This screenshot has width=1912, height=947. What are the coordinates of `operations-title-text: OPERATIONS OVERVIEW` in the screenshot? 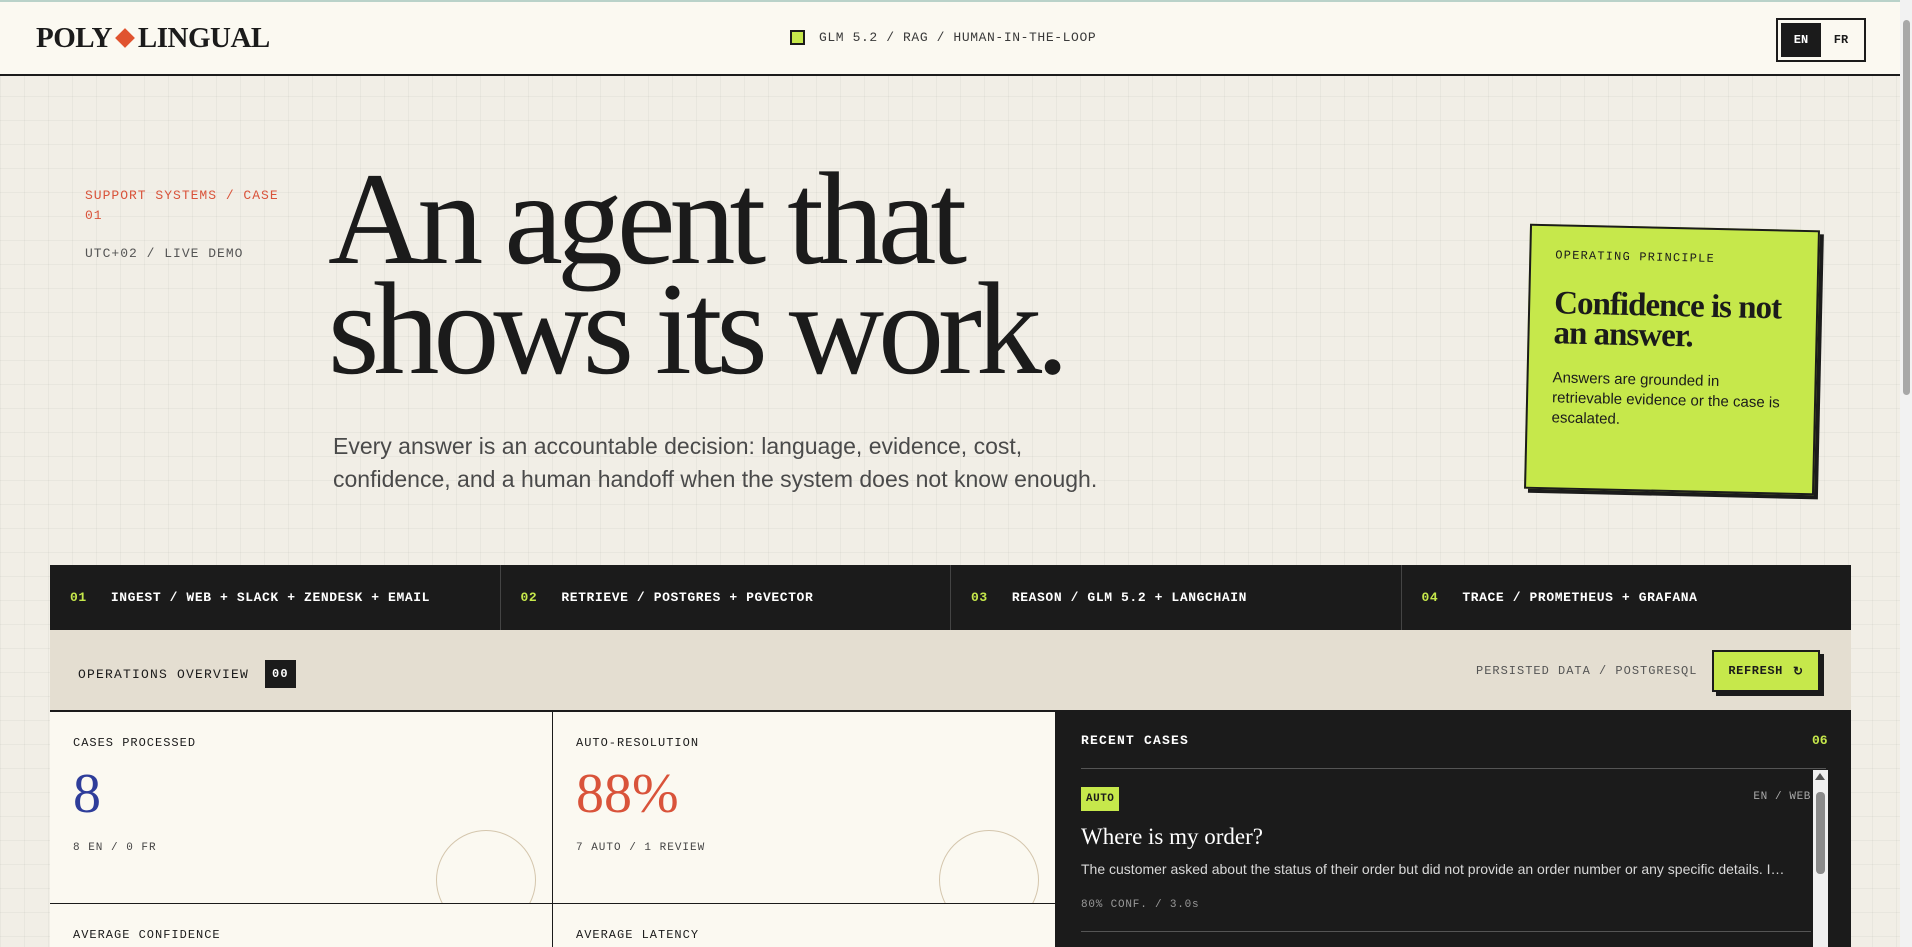 It's located at (164, 674).